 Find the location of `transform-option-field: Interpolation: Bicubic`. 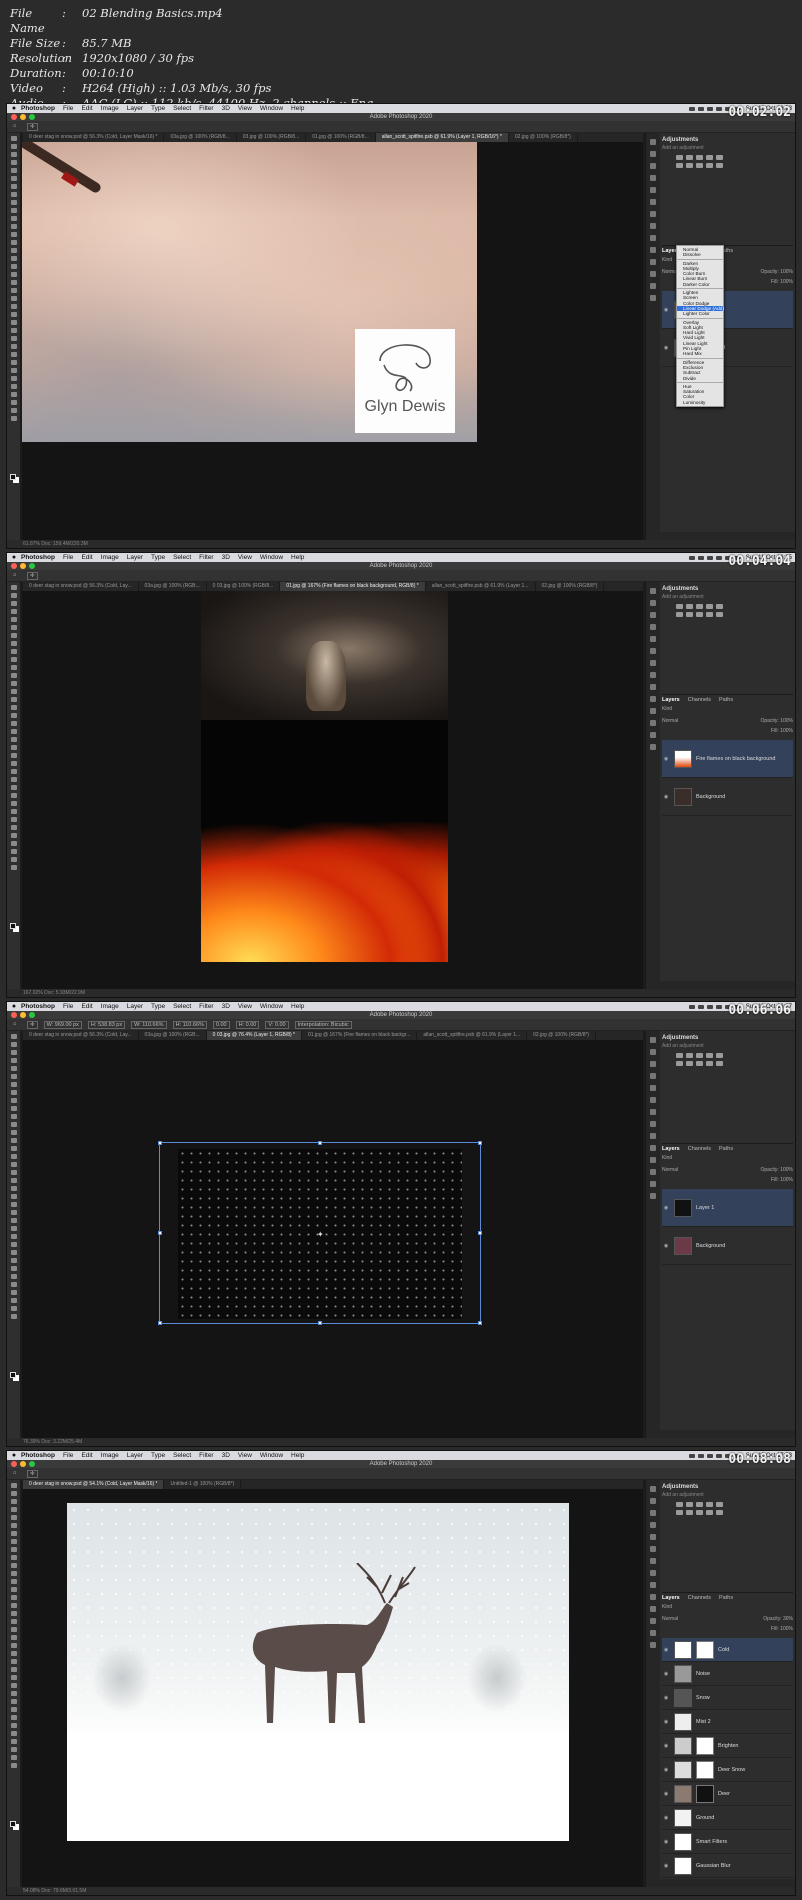

transform-option-field: Interpolation: Bicubic is located at coordinates (323, 1024).